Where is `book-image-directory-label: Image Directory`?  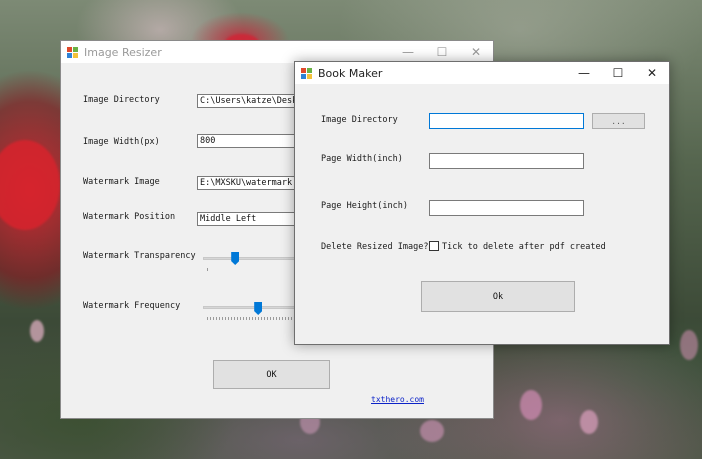
book-image-directory-label: Image Directory is located at coordinates (359, 120).